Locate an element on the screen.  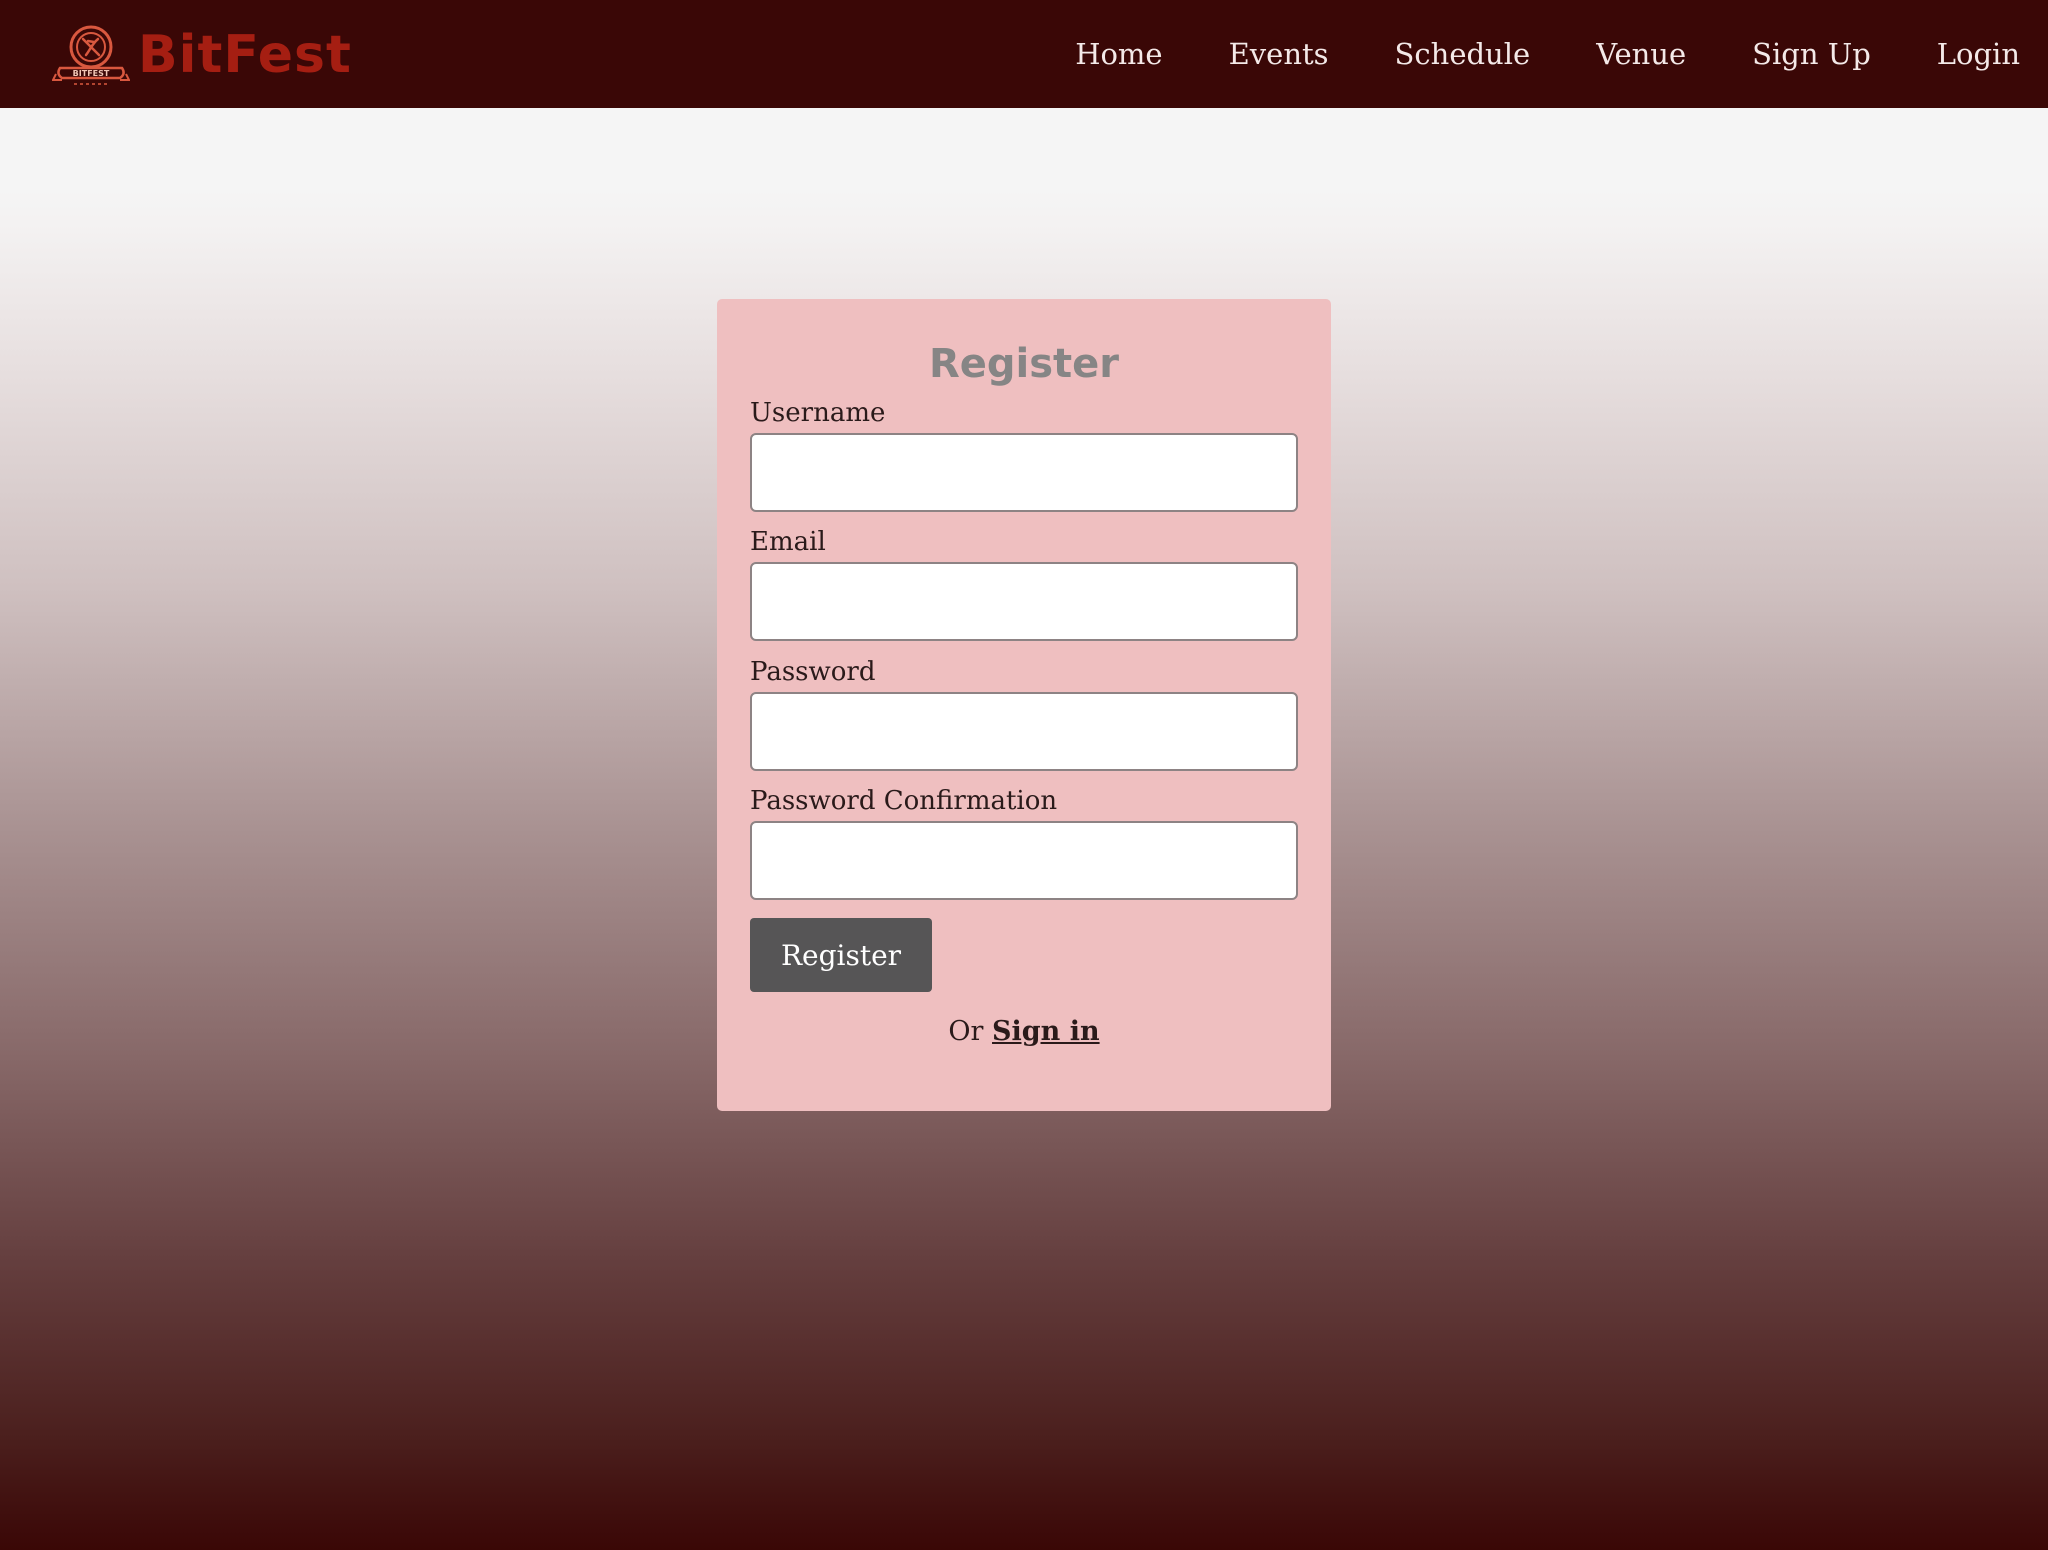
form-title: Register is located at coordinates (1024, 364).